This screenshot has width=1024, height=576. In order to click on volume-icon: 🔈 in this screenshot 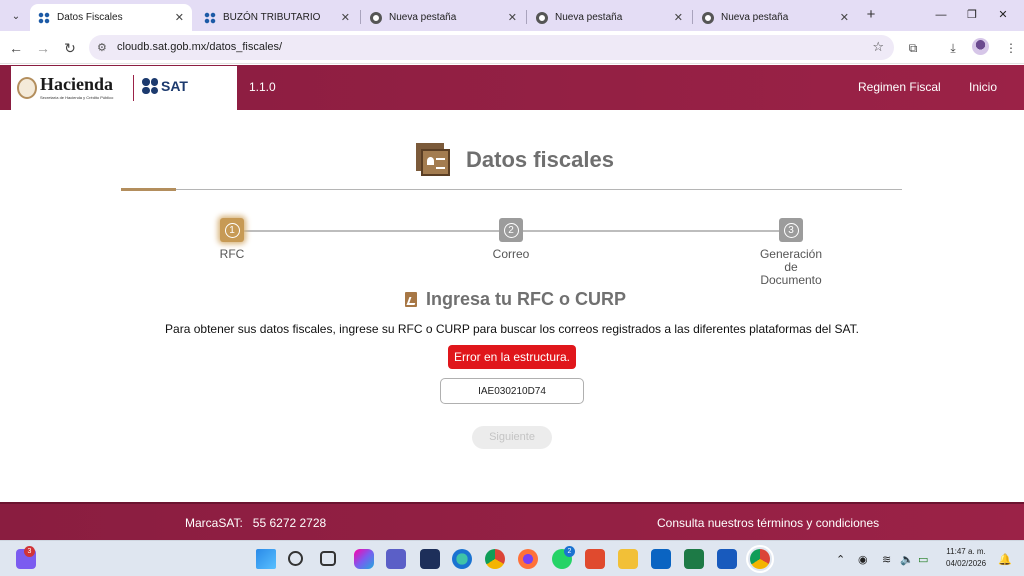, I will do `click(907, 559)`.